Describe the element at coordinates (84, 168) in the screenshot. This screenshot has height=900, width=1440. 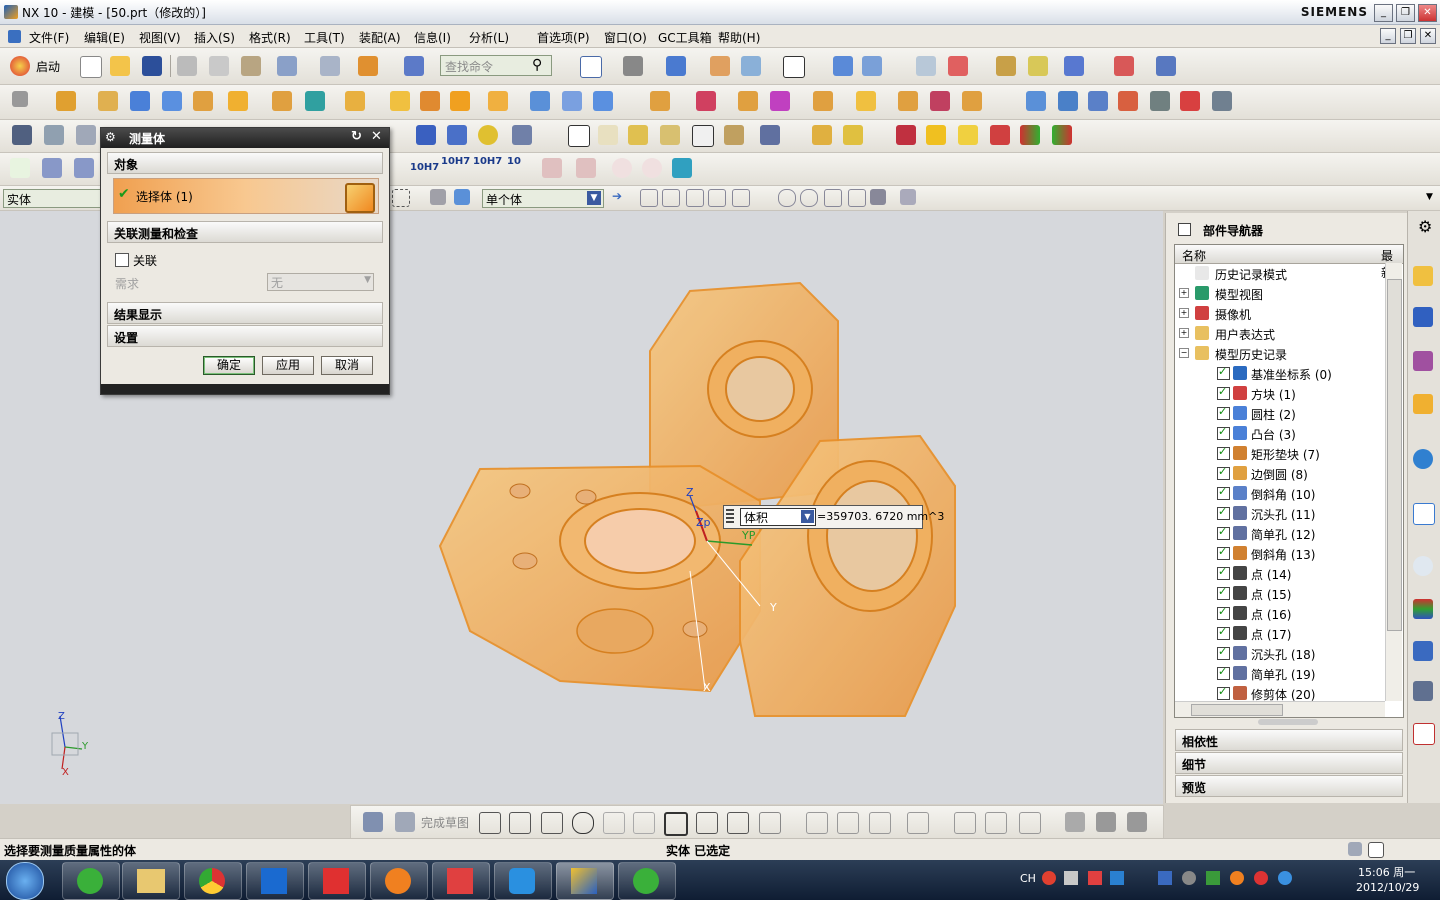
I see `check-list-icon` at that location.